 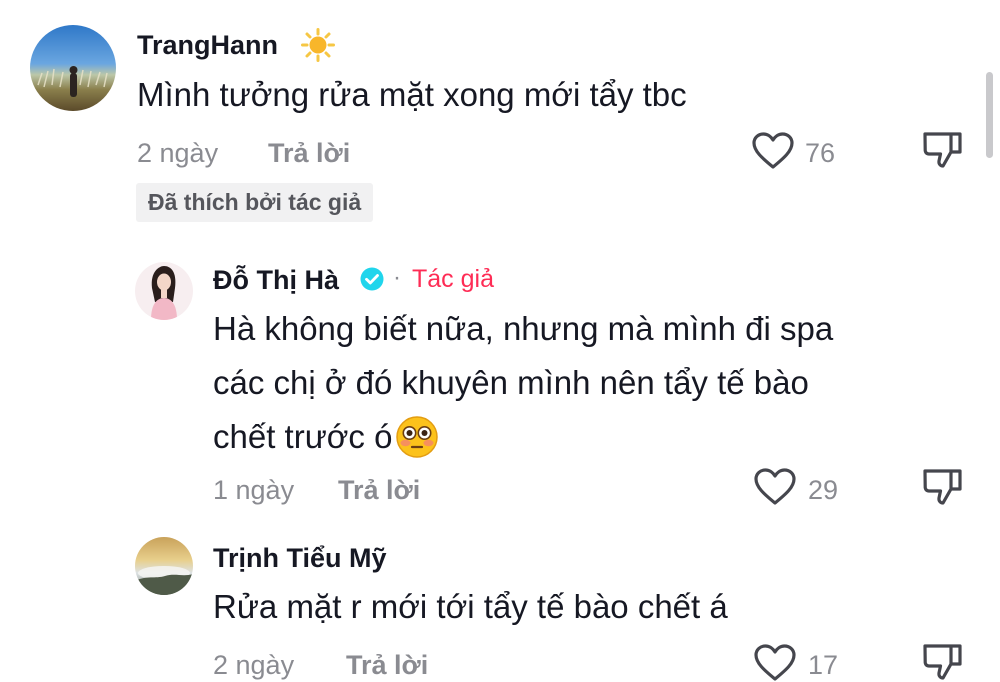 I want to click on scrollbar-thumb, so click(x=989, y=115).